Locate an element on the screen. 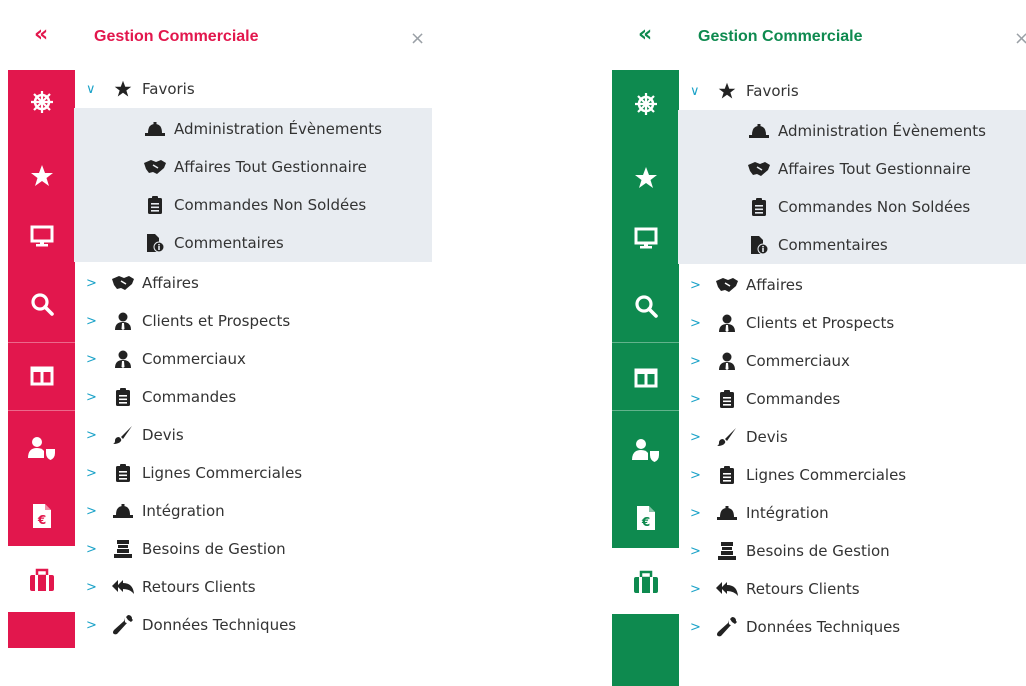 The image size is (1026, 686). file-info-icon is located at coordinates (155, 243).